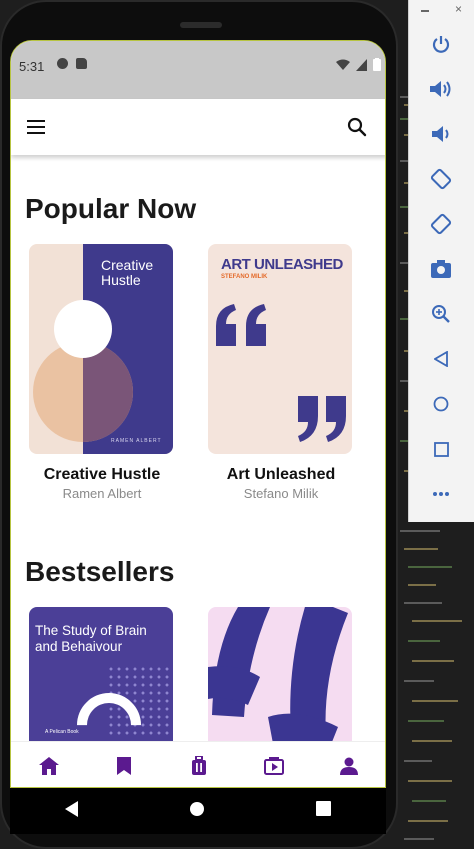 The width and height of the screenshot is (474, 849). Describe the element at coordinates (349, 766) in the screenshot. I see `person-icon` at that location.